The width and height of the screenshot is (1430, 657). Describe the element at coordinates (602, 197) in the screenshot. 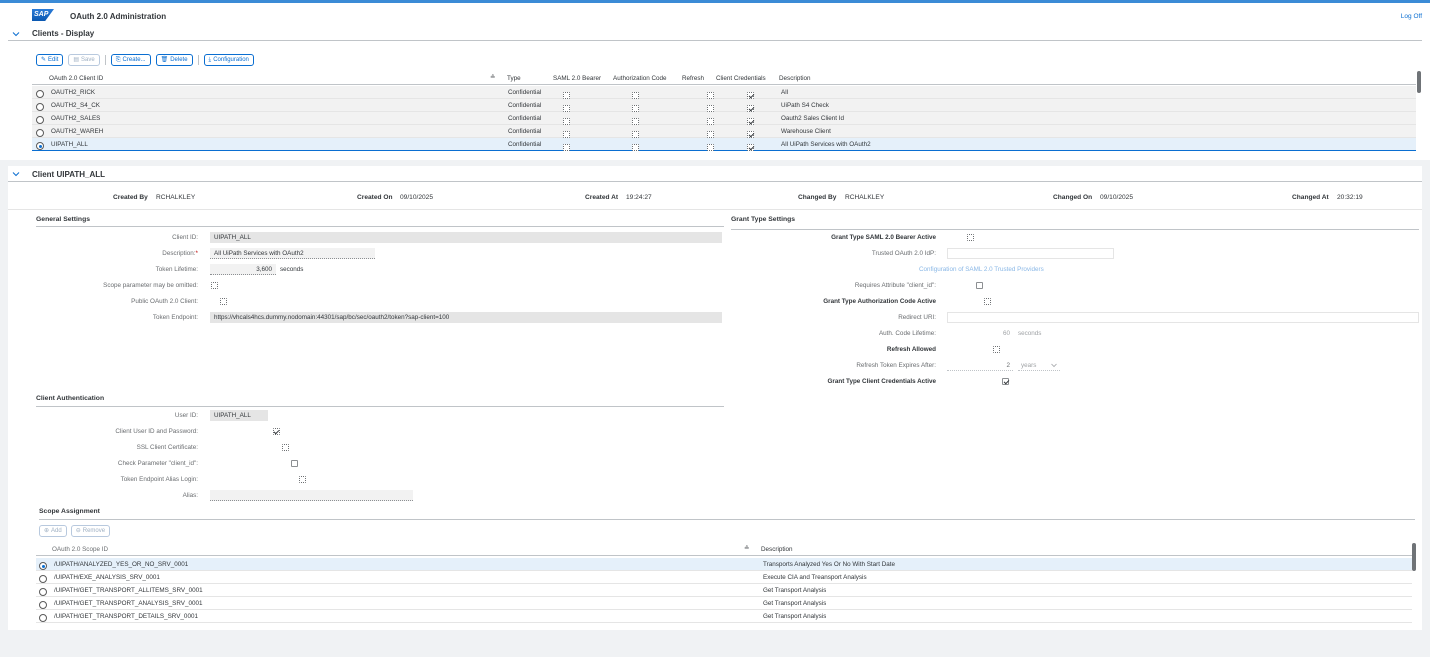

I see `created-at-label: Created At` at that location.